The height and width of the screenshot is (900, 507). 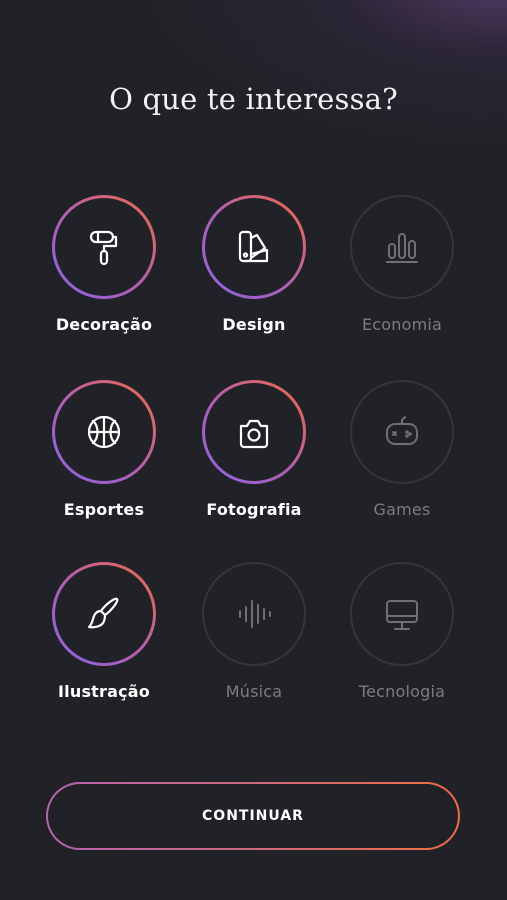 I want to click on color-swatch-icon, so click(x=253, y=246).